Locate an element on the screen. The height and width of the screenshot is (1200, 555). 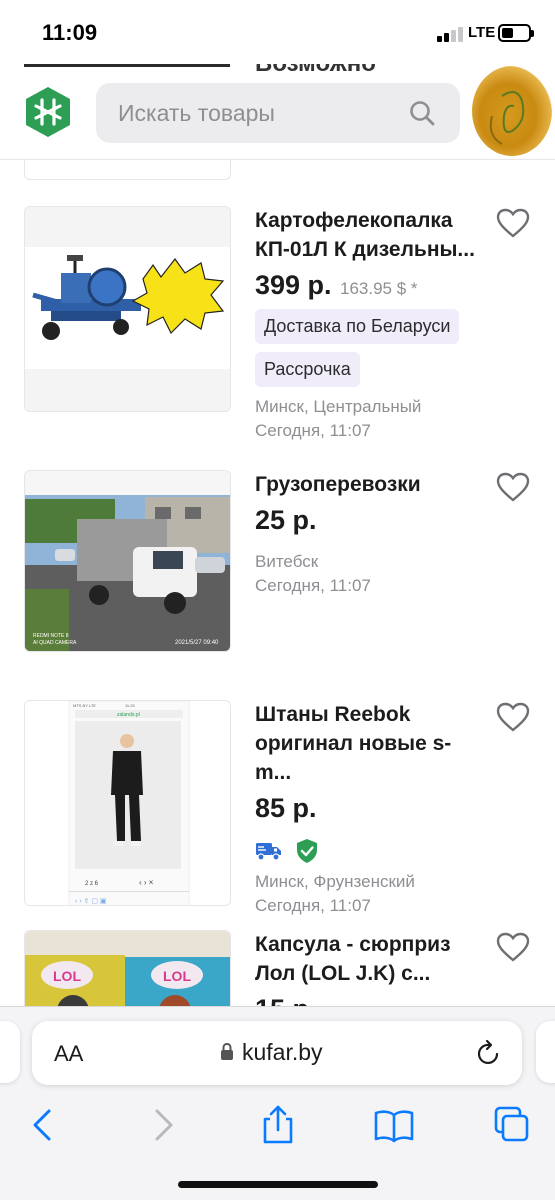
forward-icon is located at coordinates (162, 1125).